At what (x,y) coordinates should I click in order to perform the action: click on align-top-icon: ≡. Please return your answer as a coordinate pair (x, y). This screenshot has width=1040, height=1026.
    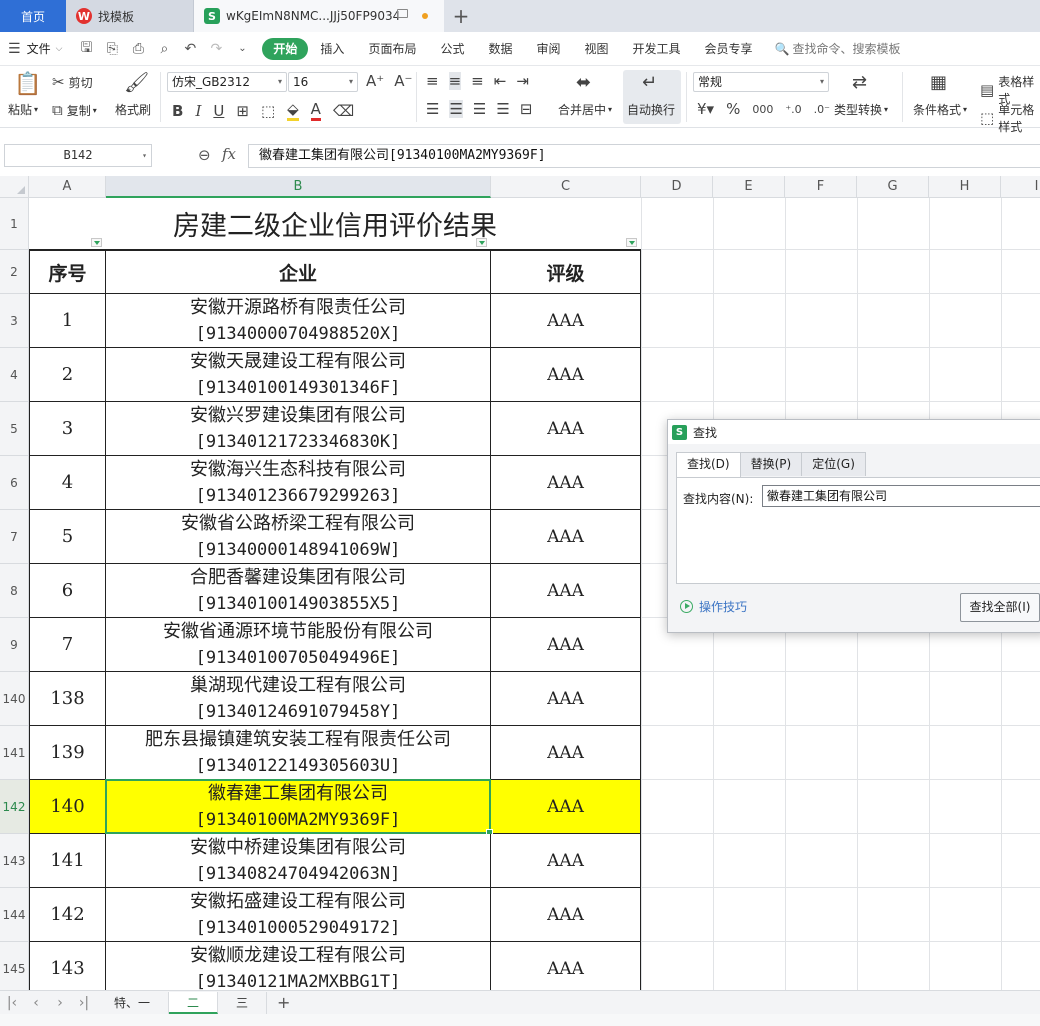
    Looking at the image, I should click on (432, 81).